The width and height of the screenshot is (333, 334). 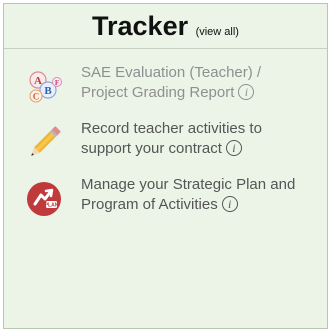 What do you see at coordinates (171, 128) in the screenshot?
I see `item-line1: Record teacher activities to` at bounding box center [171, 128].